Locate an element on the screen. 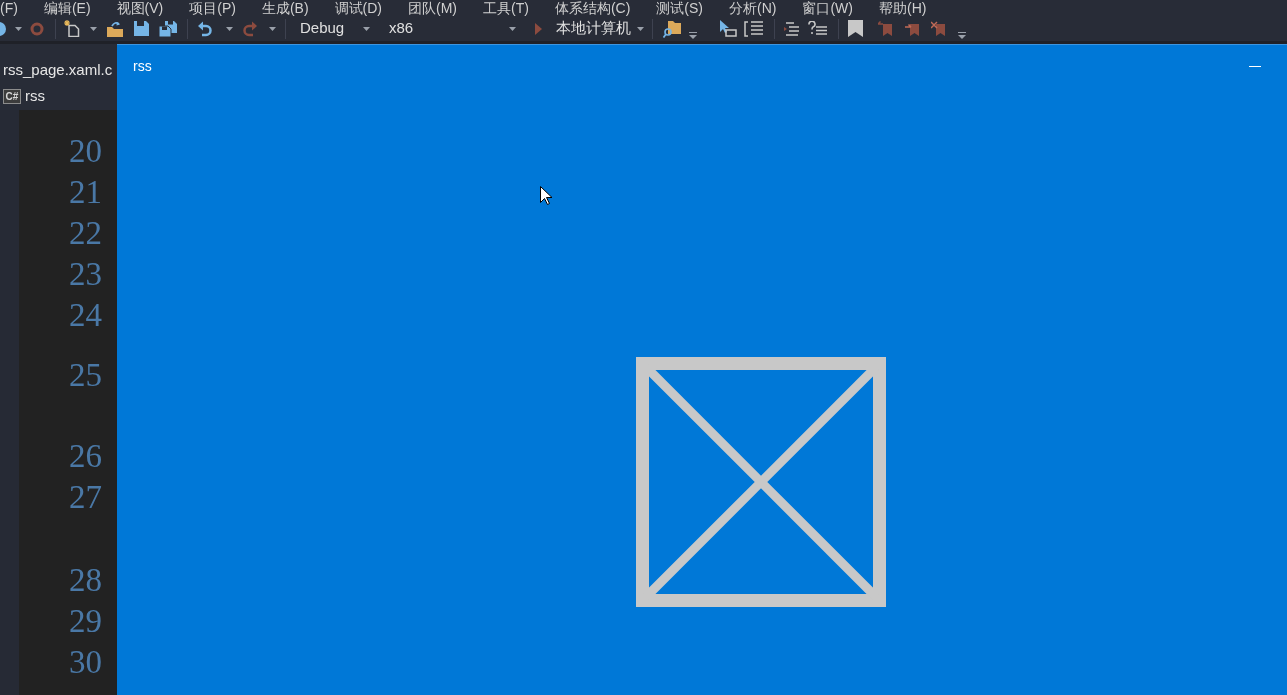  question-lines-icon is located at coordinates (818, 28).